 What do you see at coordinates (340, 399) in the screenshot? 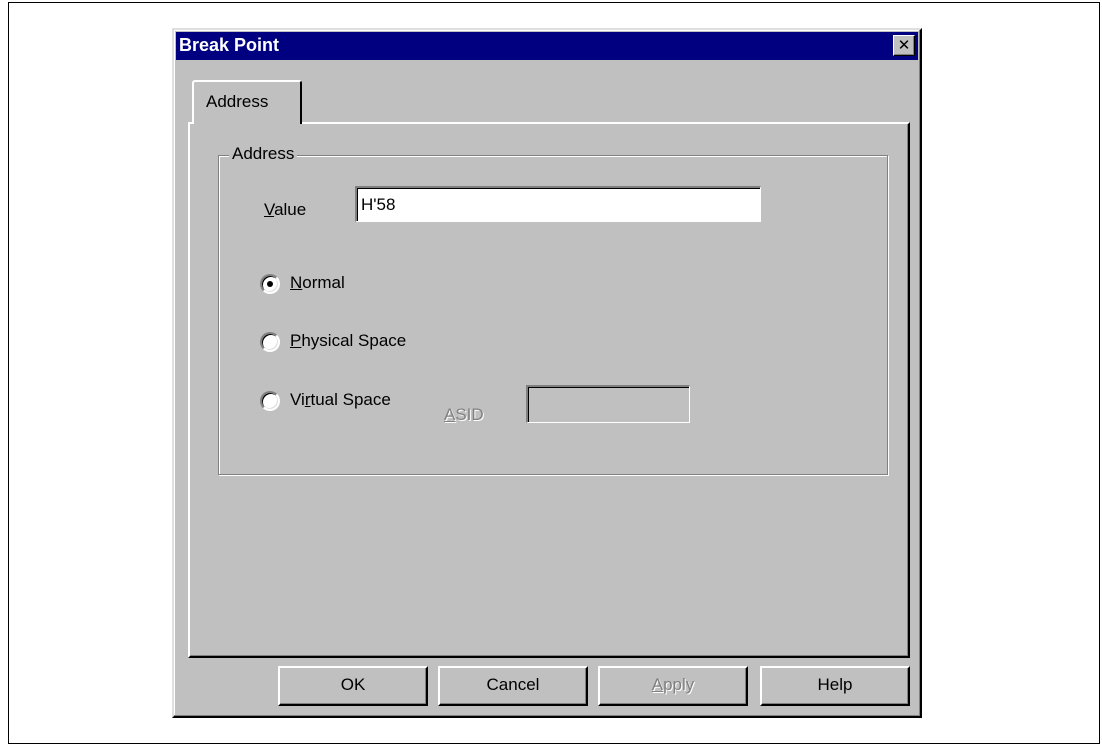
I see `radio-virtual-space-label: Virtual Space` at bounding box center [340, 399].